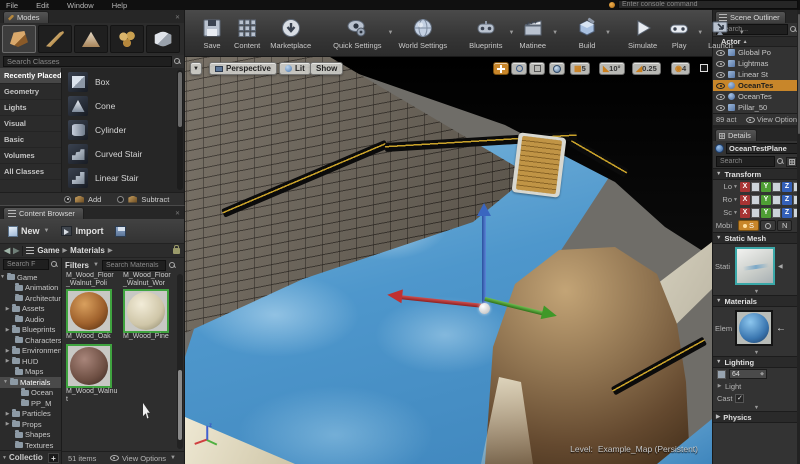  I want to click on outliner-row-pillar: Pillar_50, so click(756, 107).